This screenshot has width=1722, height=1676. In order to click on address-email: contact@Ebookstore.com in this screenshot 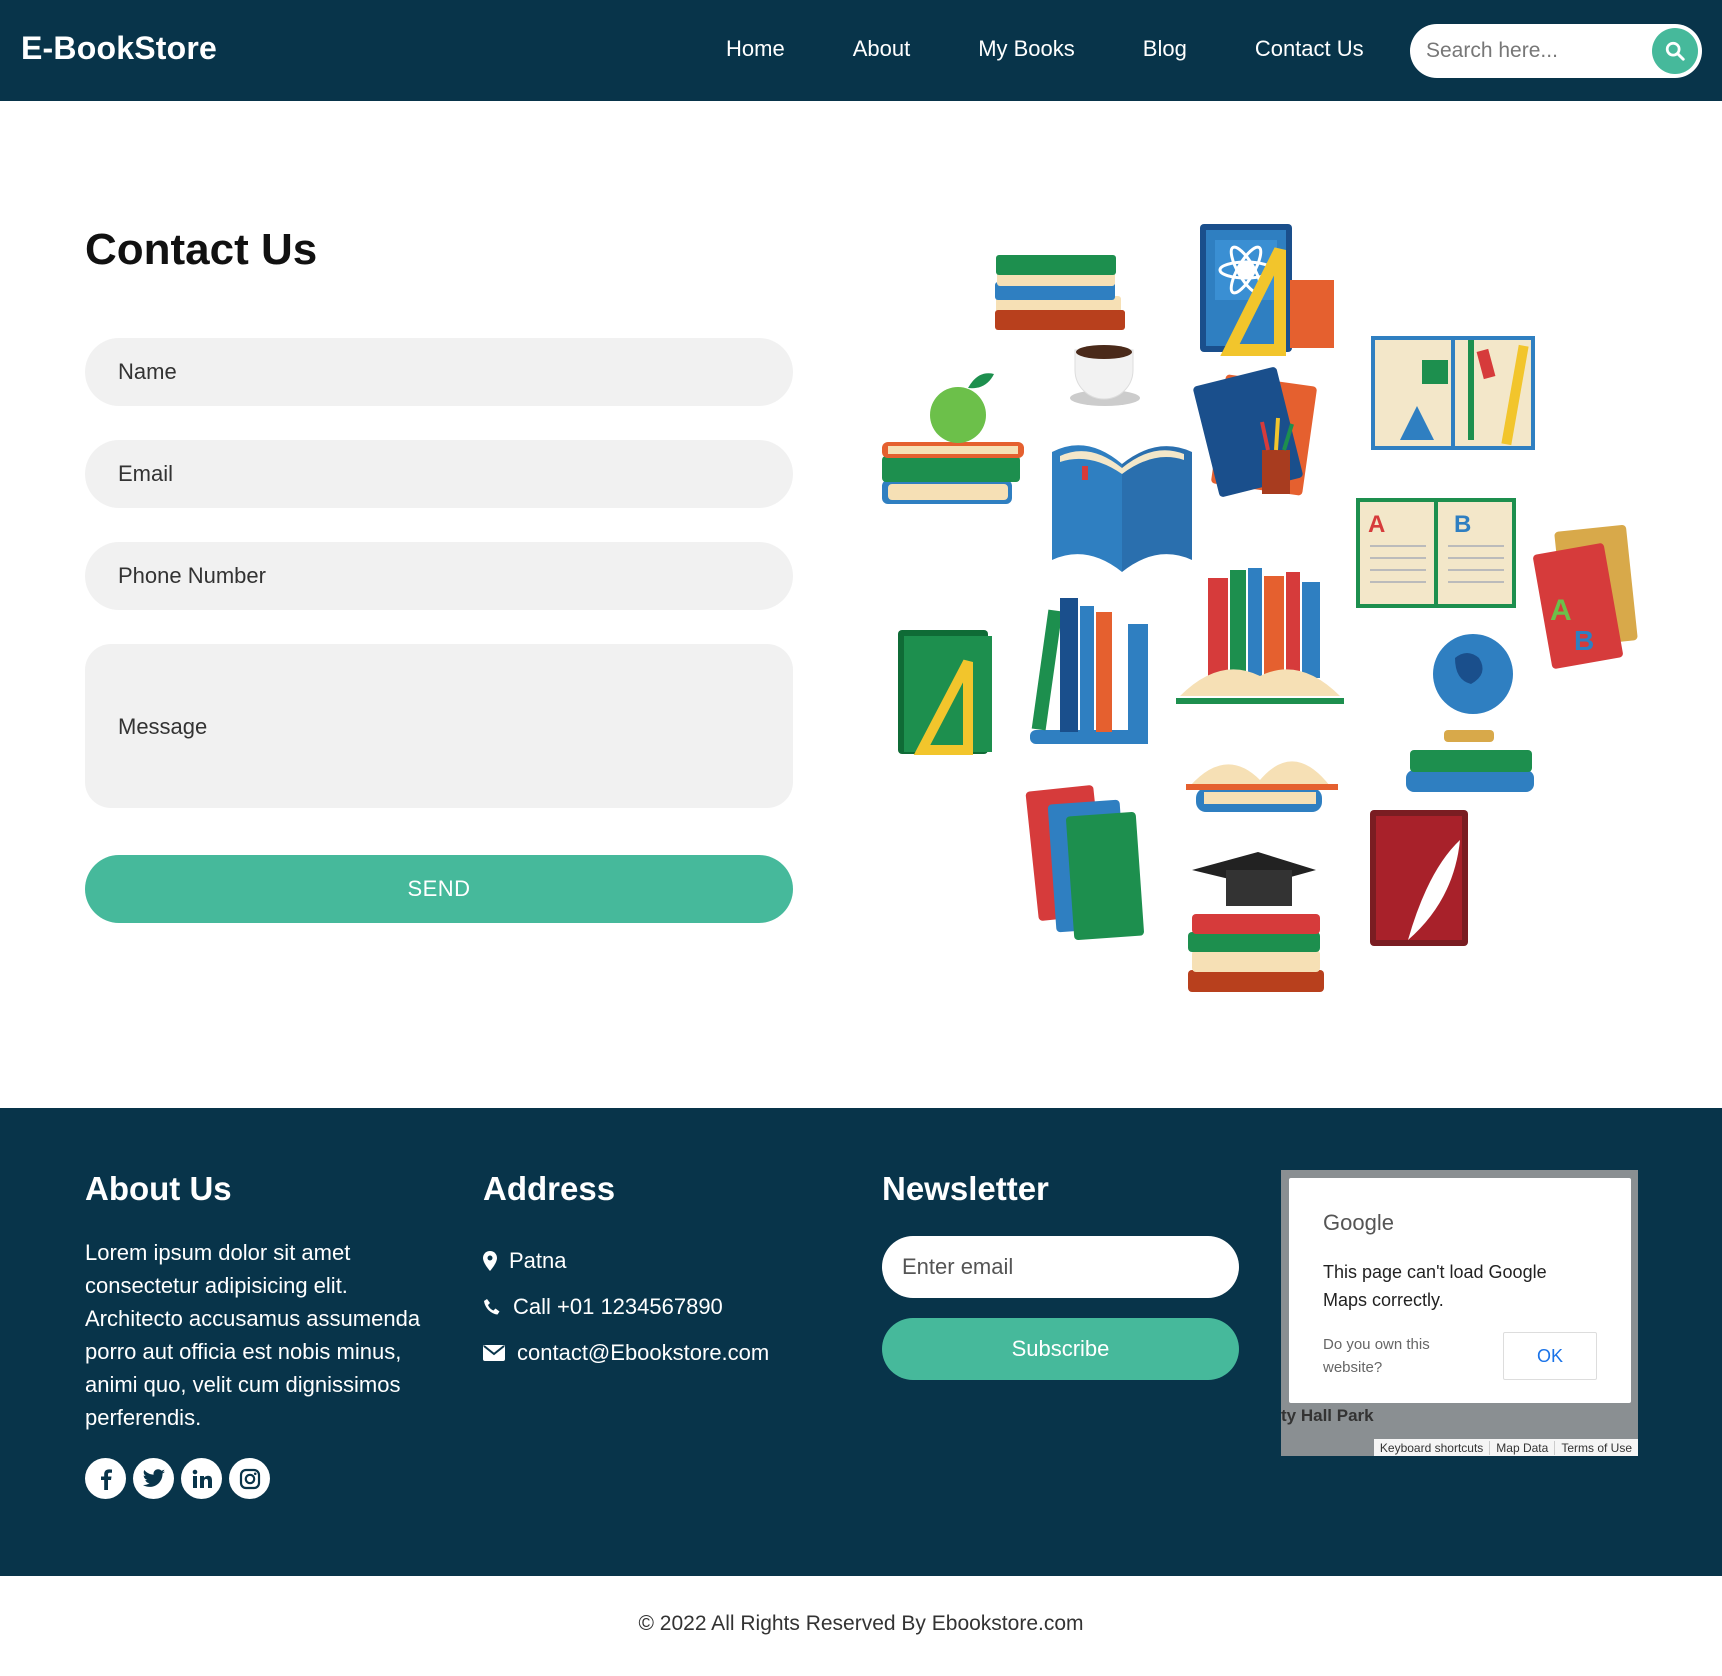, I will do `click(626, 1353)`.